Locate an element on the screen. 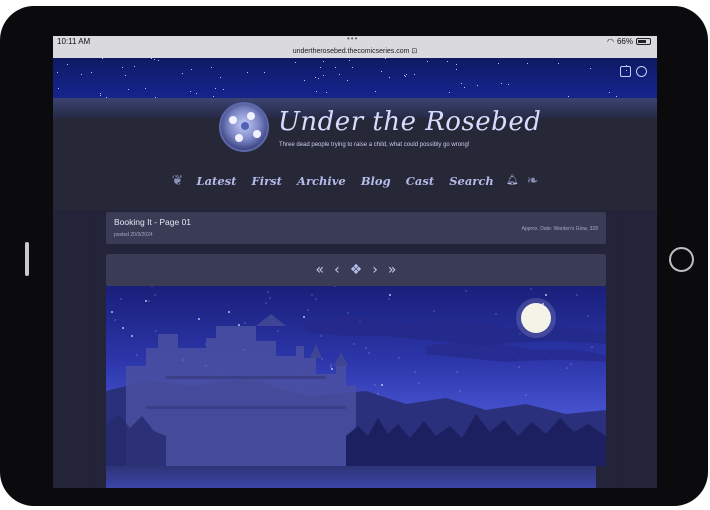 The width and height of the screenshot is (710, 510). nav-archive: Archive is located at coordinates (321, 181).